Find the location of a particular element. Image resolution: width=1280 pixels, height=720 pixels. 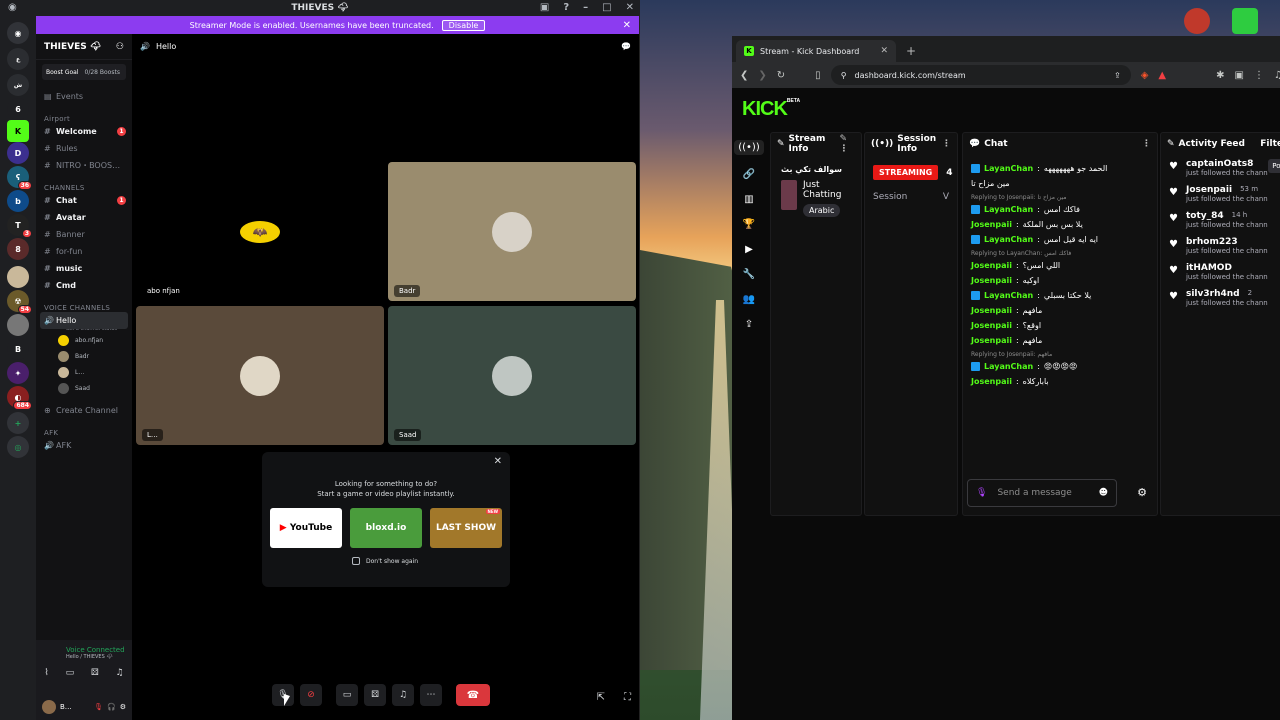

voice-user: Saad is located at coordinates (84, 388).